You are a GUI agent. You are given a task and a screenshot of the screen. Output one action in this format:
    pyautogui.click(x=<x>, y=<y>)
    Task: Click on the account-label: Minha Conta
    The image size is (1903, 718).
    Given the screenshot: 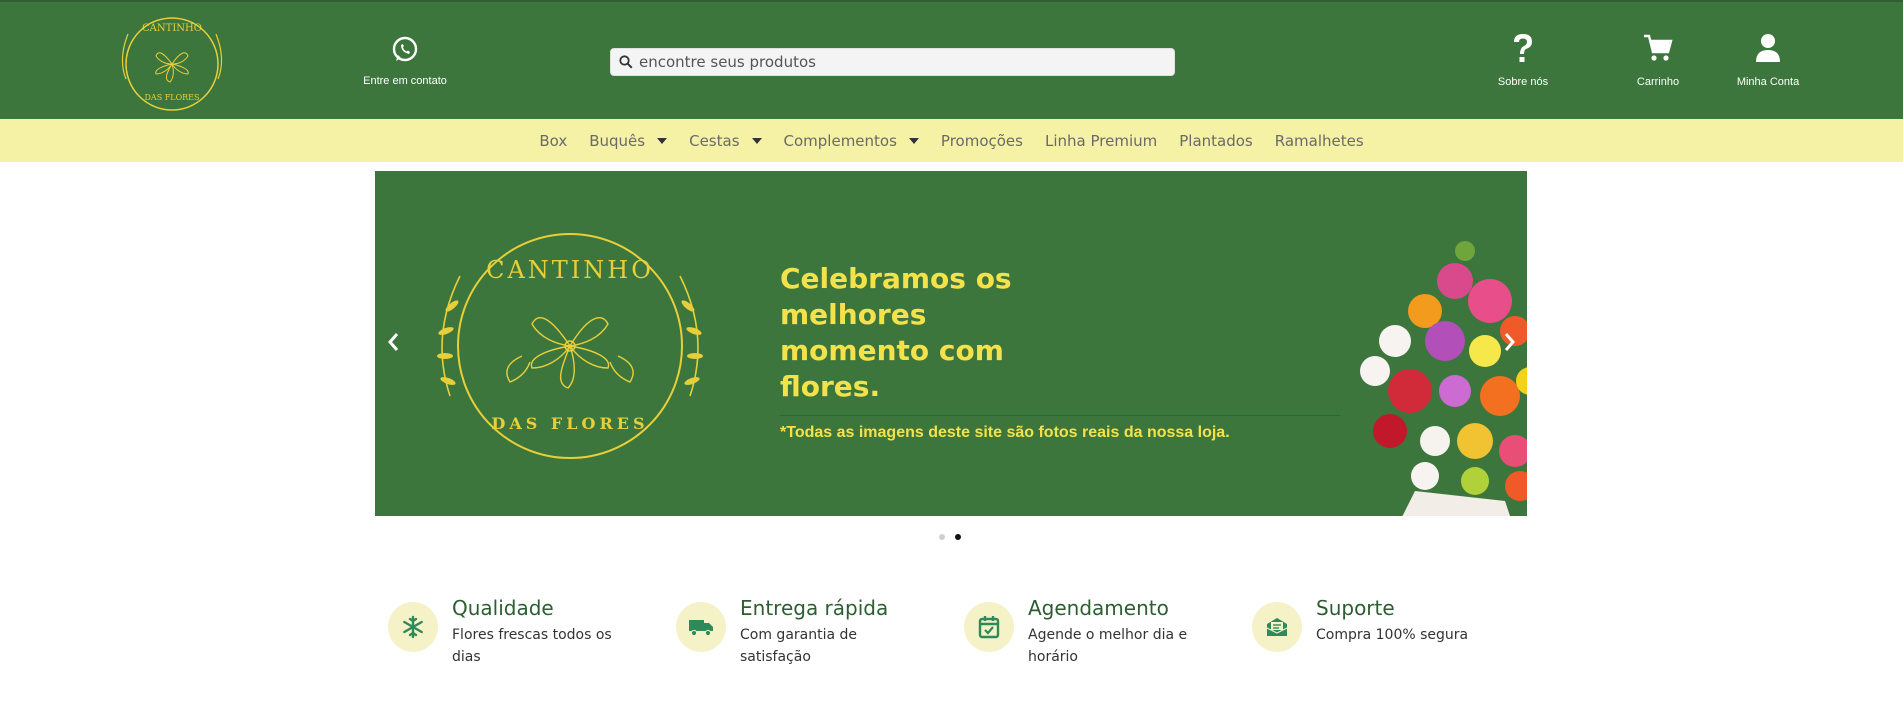 What is the action you would take?
    pyautogui.click(x=1768, y=82)
    